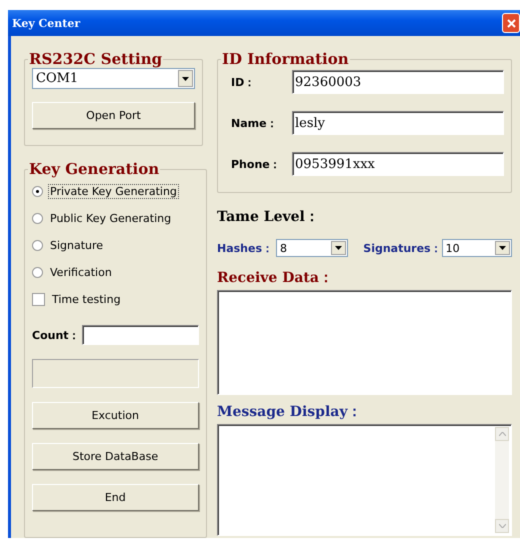 Image resolution: width=520 pixels, height=540 pixels. Describe the element at coordinates (140, 335) in the screenshot. I see `count-field` at that location.